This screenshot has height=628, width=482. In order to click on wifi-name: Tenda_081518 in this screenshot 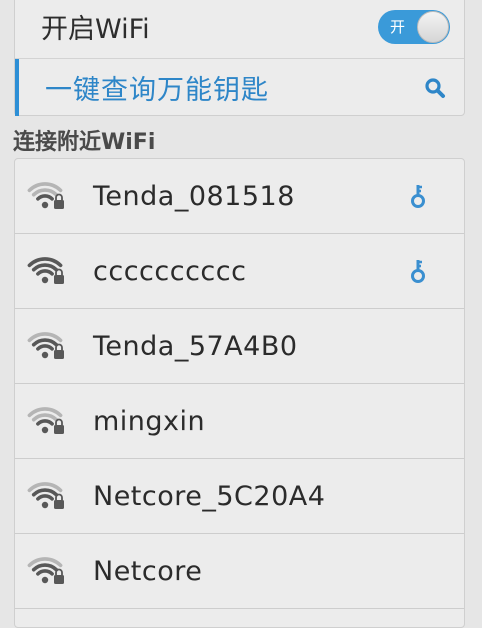, I will do `click(194, 196)`.